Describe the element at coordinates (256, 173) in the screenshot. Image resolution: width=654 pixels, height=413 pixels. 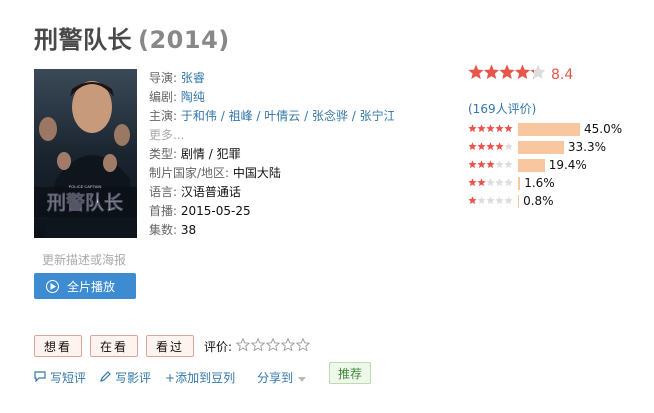
I see `country-value: 中国大陆` at that location.